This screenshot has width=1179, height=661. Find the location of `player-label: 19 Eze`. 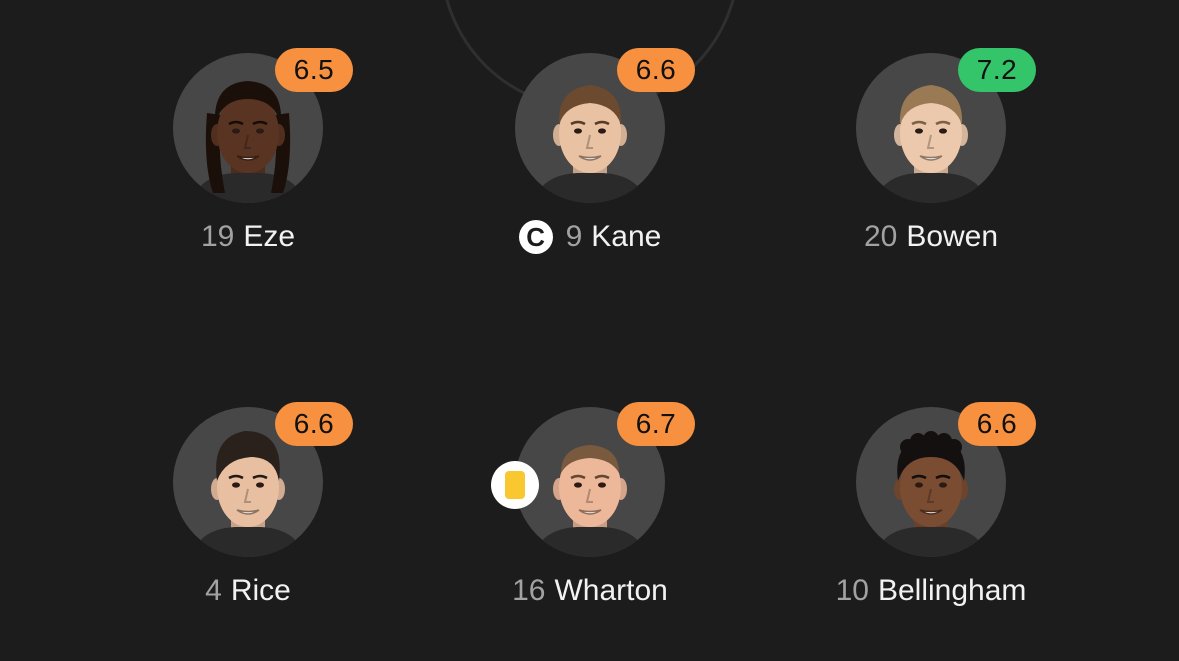

player-label: 19 Eze is located at coordinates (248, 237).